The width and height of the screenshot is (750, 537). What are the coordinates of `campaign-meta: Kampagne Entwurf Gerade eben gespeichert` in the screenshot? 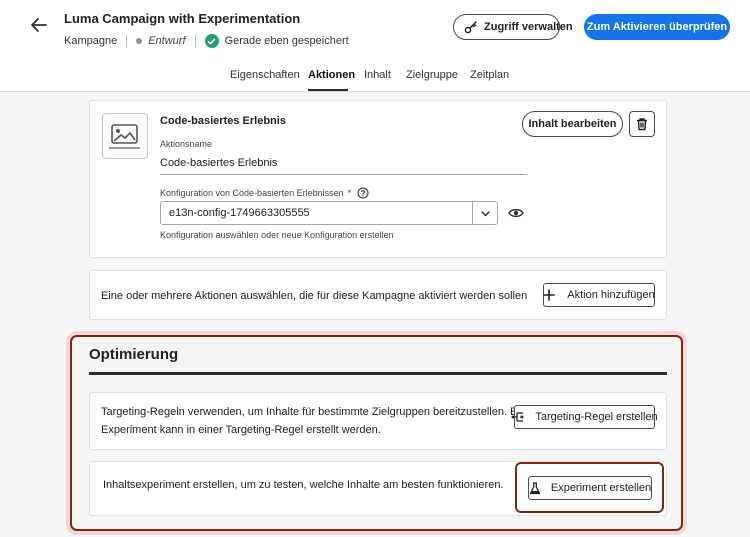 It's located at (206, 41).